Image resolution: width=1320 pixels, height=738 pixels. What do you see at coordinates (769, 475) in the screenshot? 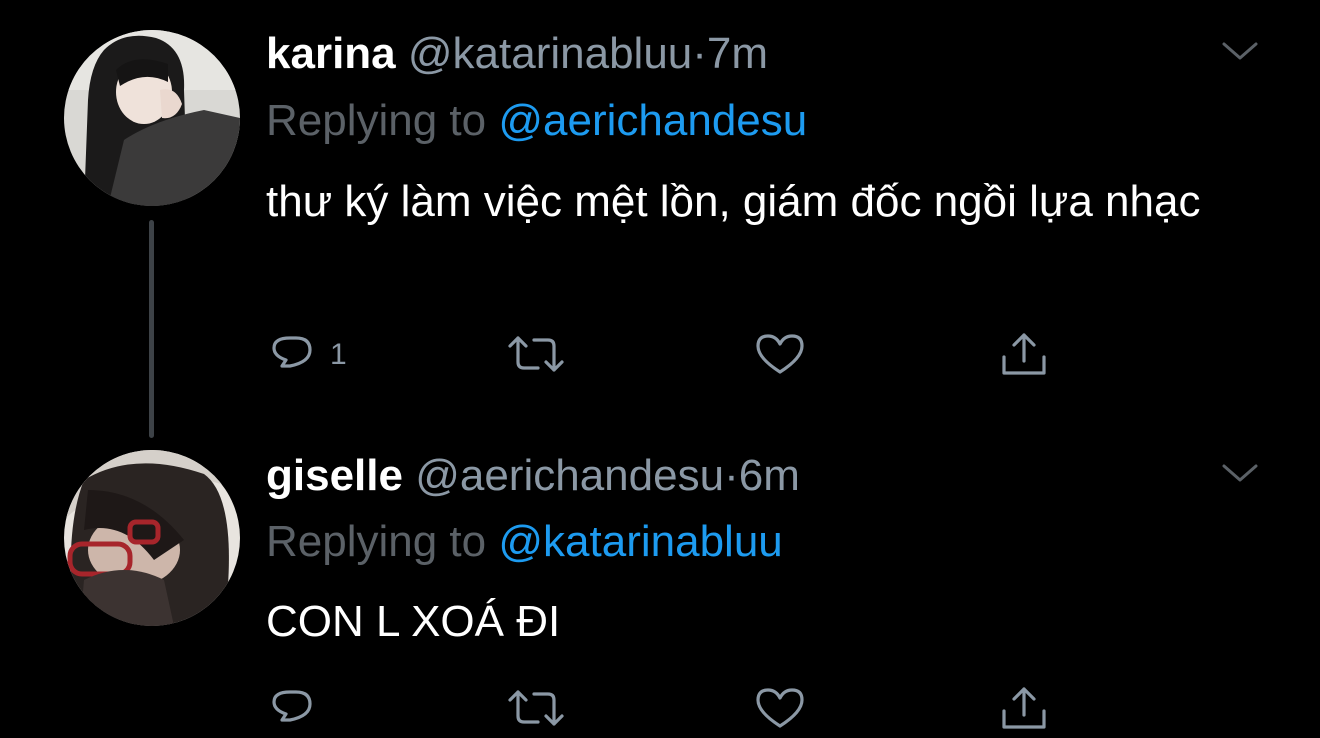
I see `timestamp: 6m` at bounding box center [769, 475].